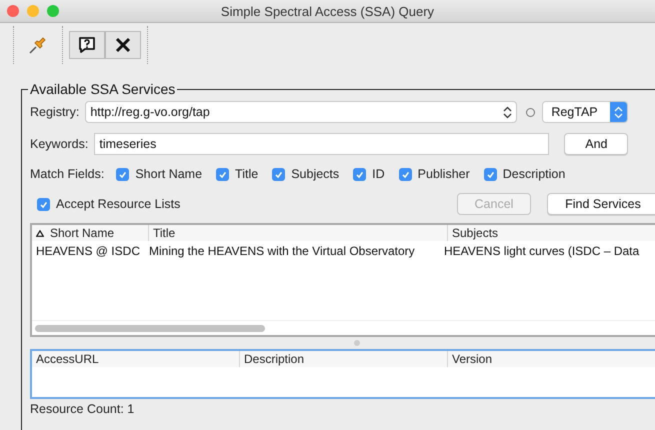 Image resolution: width=655 pixels, height=430 pixels. I want to click on window-title: Simple Spectral Access (SSA) Query, so click(327, 11).